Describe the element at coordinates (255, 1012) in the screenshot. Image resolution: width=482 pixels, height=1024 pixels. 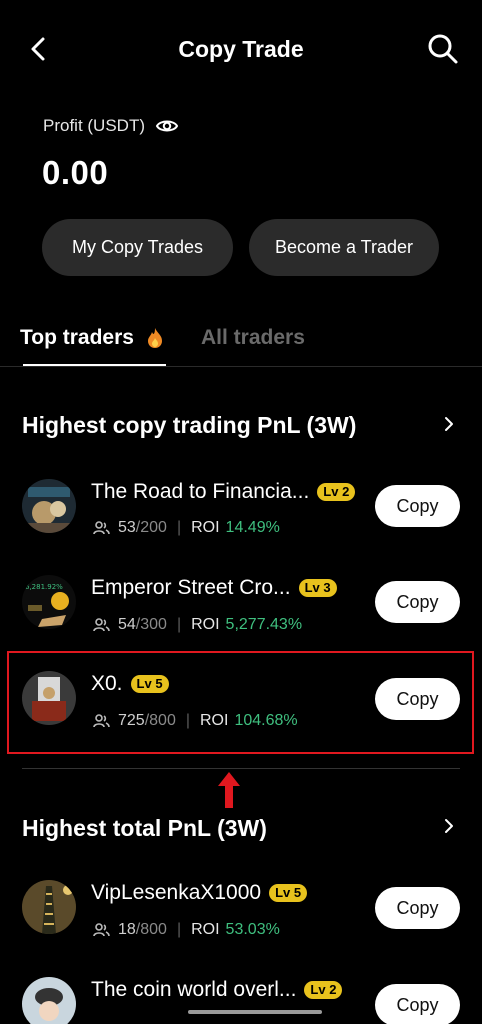
I see `home-indicator` at that location.